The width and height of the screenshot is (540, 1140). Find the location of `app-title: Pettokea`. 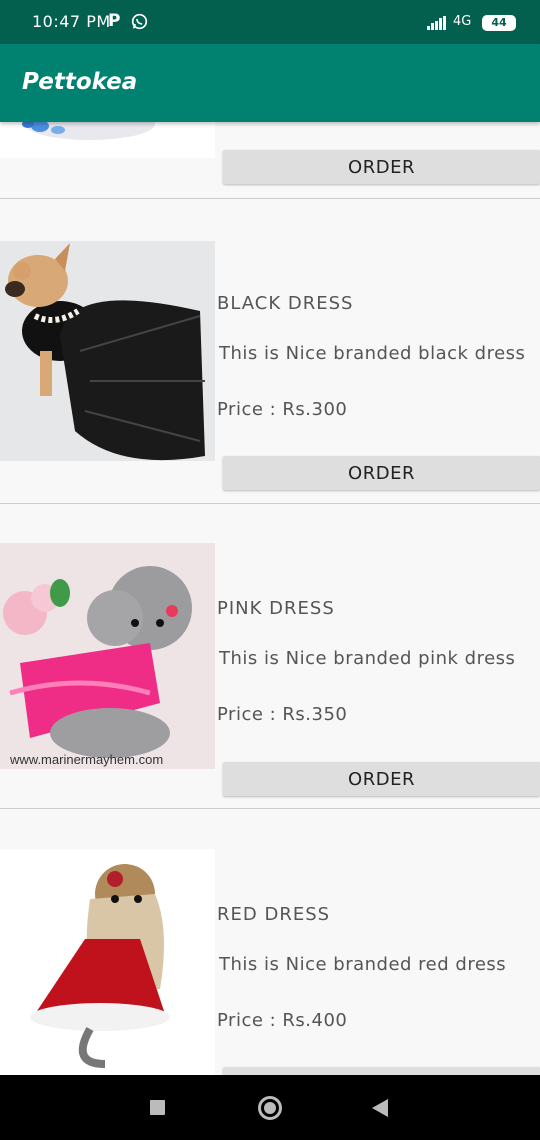

app-title: Pettokea is located at coordinates (80, 82).